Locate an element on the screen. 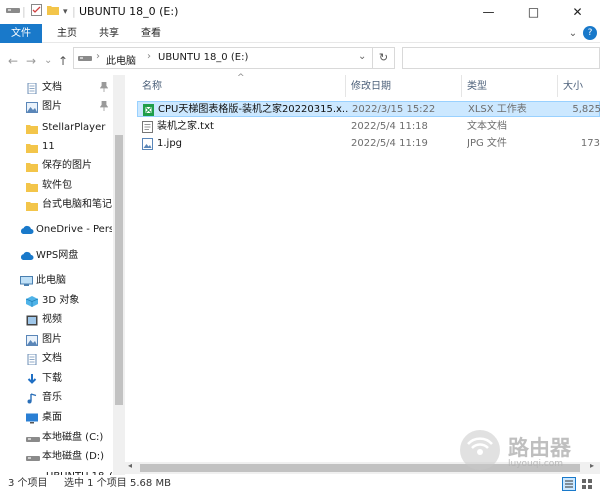 The height and width of the screenshot is (494, 600). sidebar-item: StellarPlayer is located at coordinates (69, 127).